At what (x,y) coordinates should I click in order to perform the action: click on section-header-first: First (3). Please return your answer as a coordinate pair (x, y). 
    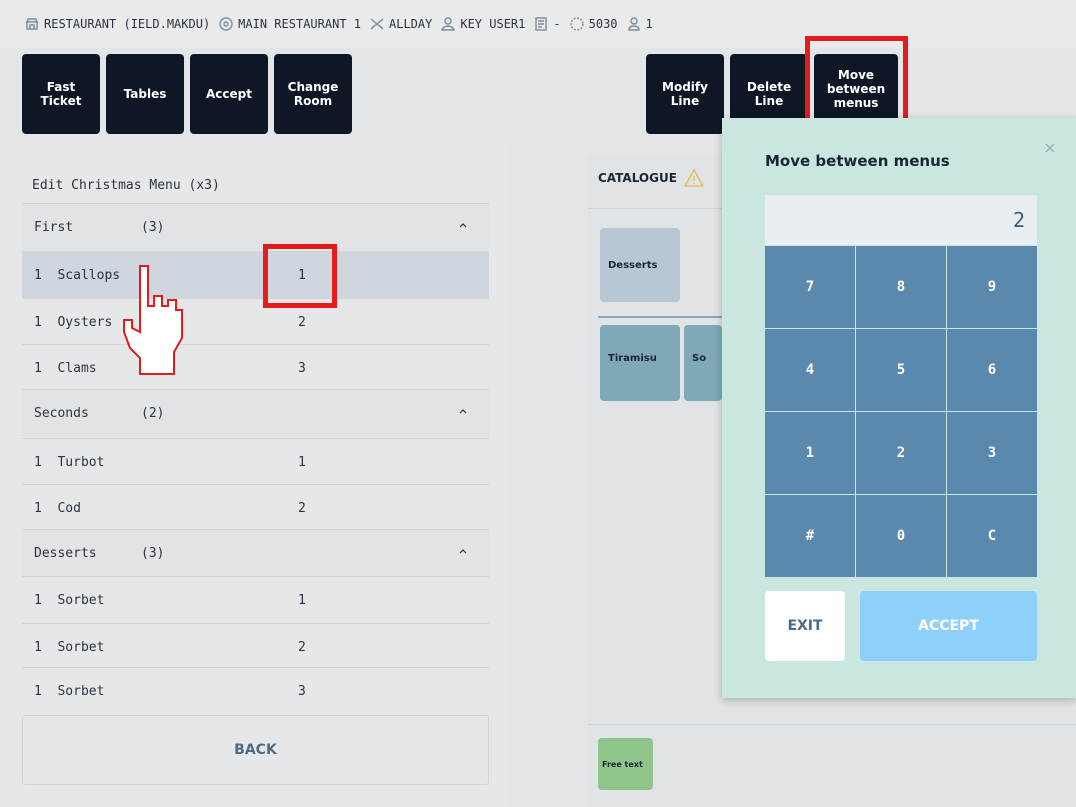
    Looking at the image, I should click on (255, 226).